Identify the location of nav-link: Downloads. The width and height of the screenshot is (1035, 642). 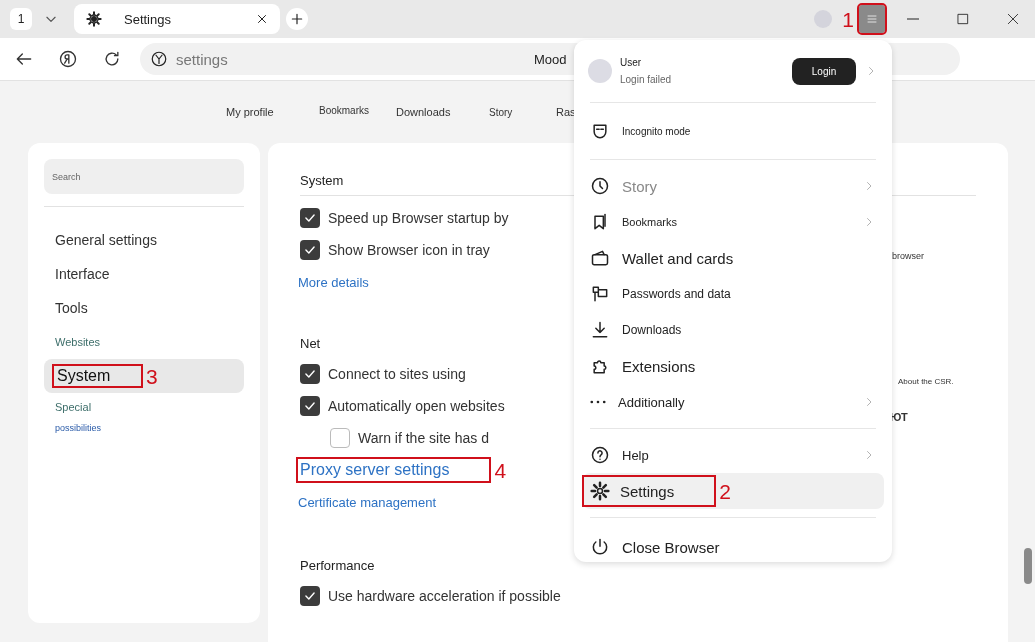
(442, 112).